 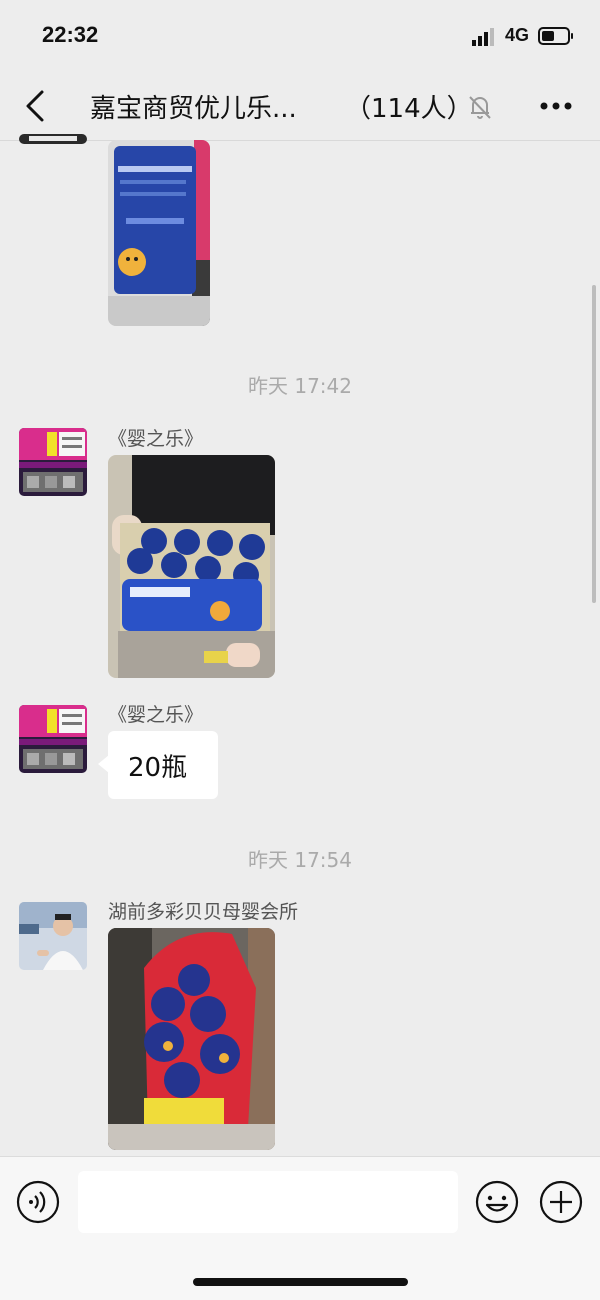 What do you see at coordinates (70, 34) in the screenshot?
I see `status-time: 22:32` at bounding box center [70, 34].